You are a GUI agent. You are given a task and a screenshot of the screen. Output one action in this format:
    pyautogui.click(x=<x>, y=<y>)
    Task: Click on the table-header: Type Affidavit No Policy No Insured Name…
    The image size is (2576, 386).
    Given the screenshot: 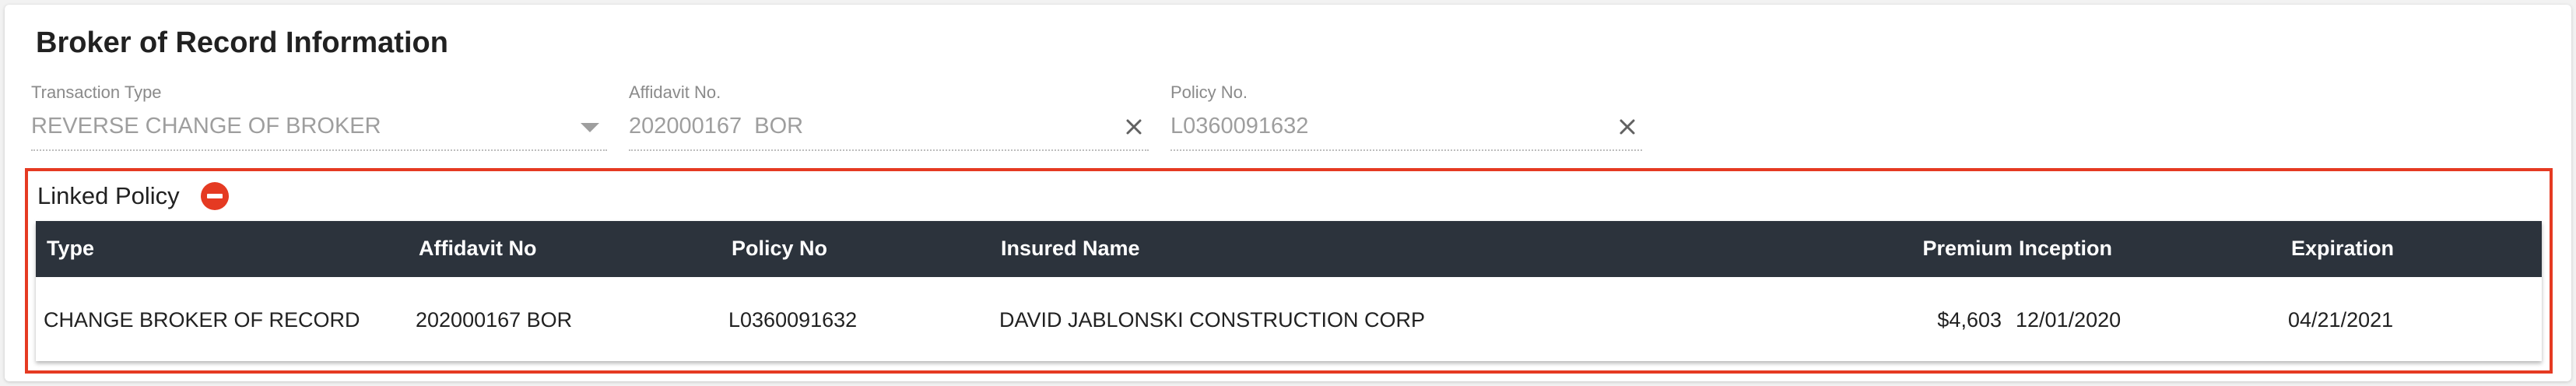 What is the action you would take?
    pyautogui.click(x=1289, y=249)
    